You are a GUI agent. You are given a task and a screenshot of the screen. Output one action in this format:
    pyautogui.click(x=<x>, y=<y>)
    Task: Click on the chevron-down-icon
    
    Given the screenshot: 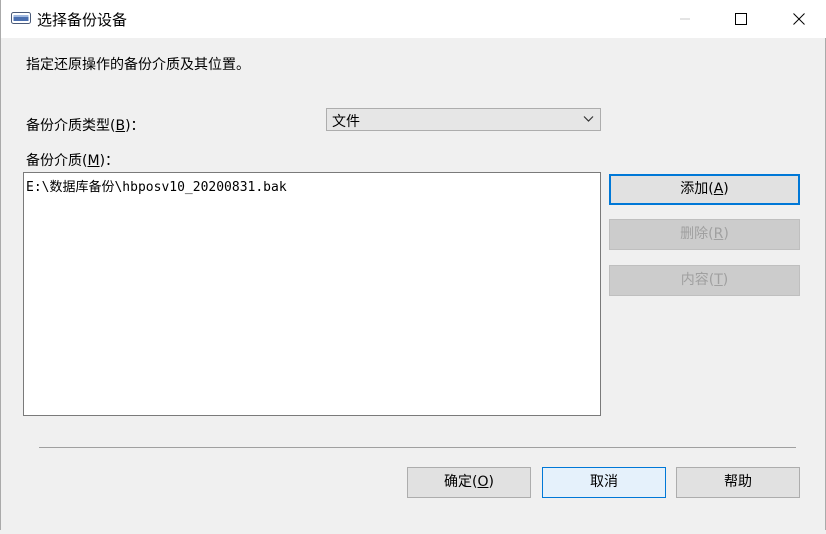 What is the action you would take?
    pyautogui.click(x=588, y=119)
    